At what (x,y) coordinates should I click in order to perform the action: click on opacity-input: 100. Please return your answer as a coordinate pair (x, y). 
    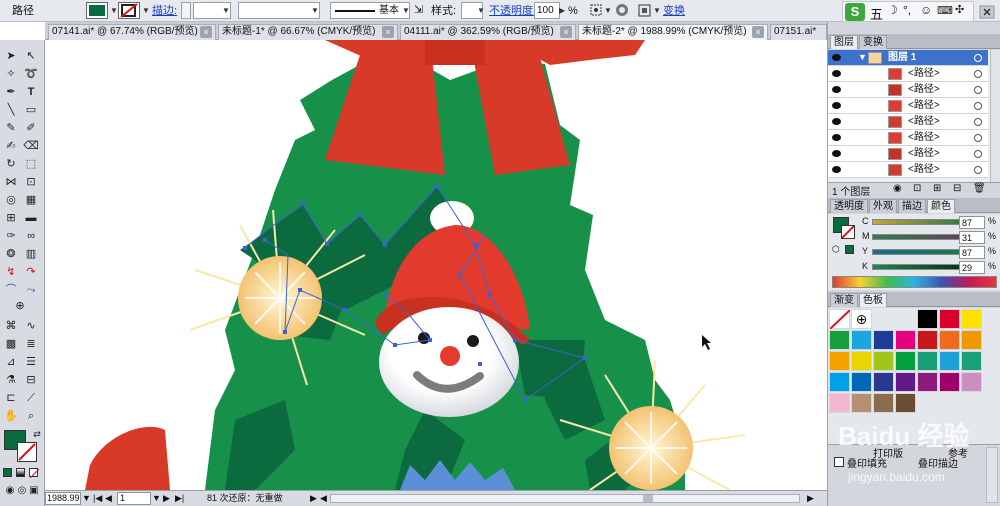
    Looking at the image, I should click on (547, 10).